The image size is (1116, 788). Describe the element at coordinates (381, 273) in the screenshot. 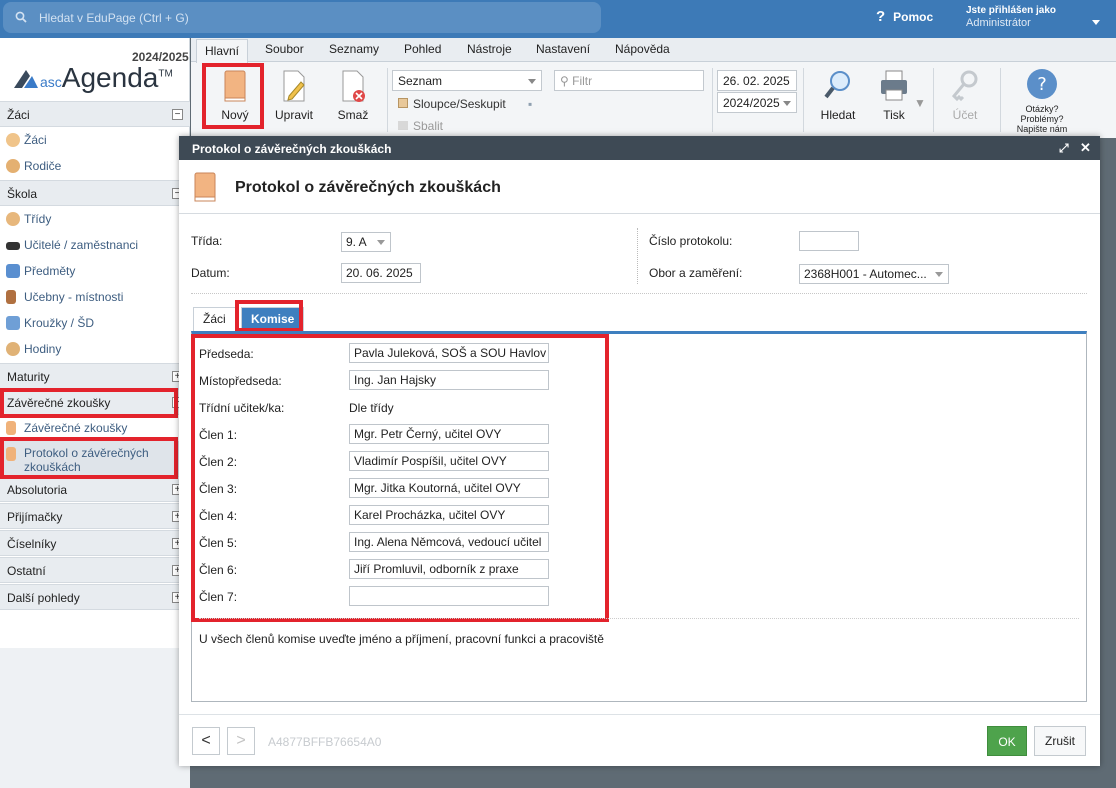

I see `date-input: 20. 06. 2025` at that location.